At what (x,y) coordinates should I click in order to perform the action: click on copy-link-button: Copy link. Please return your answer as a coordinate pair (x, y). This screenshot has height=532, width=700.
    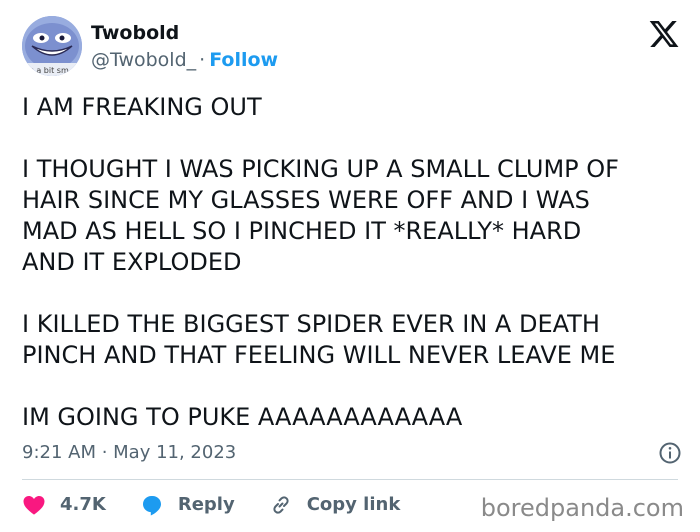
    Looking at the image, I should click on (335, 505).